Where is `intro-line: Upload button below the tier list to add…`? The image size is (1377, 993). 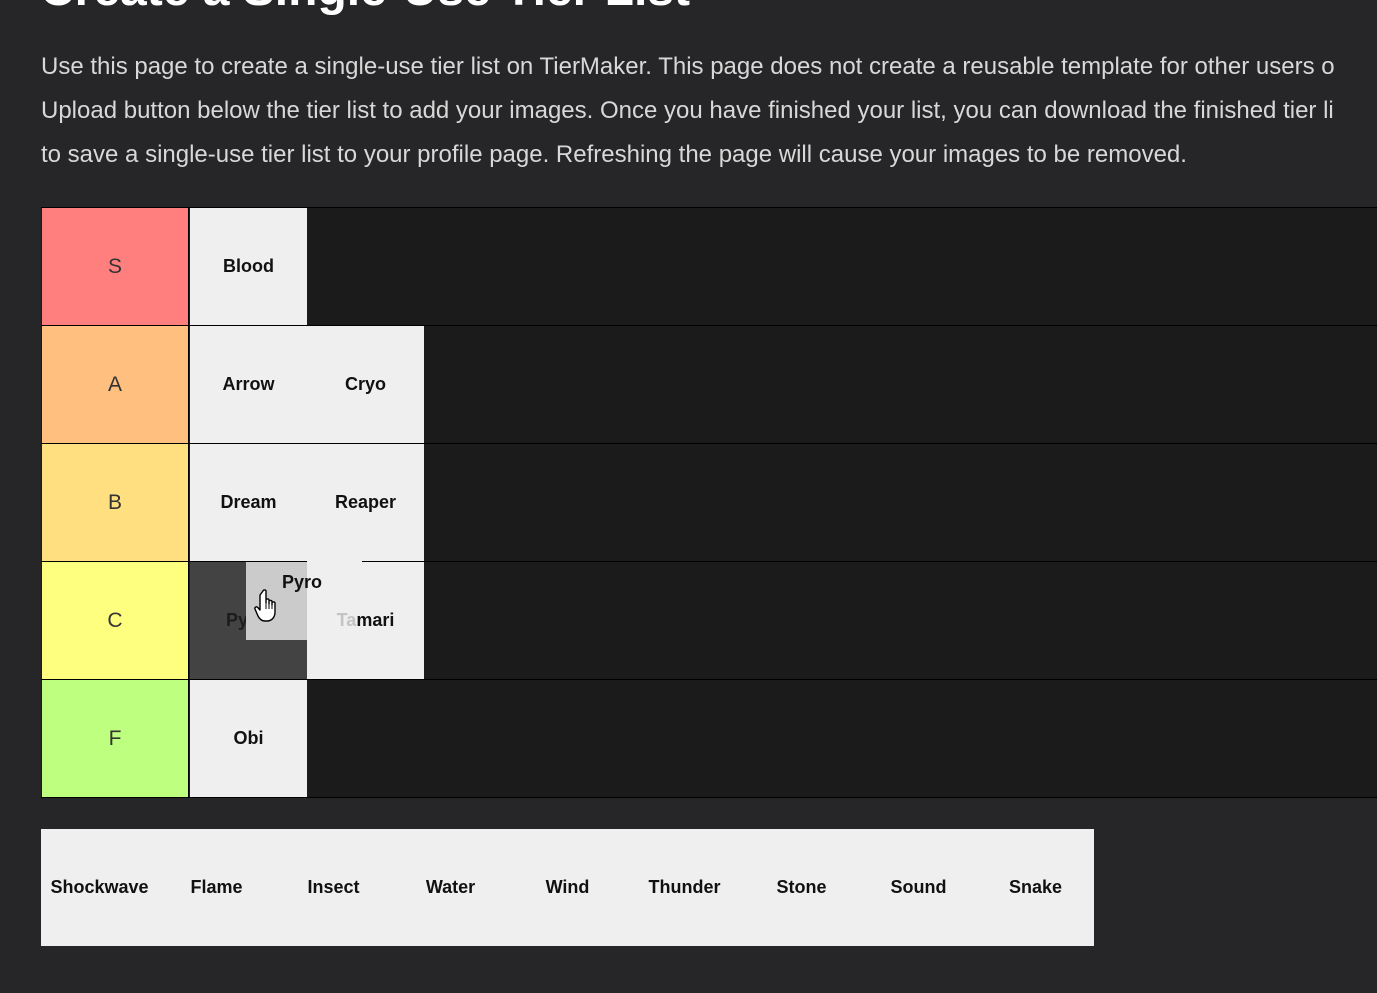
intro-line: Upload button below the tier list to add… is located at coordinates (687, 110).